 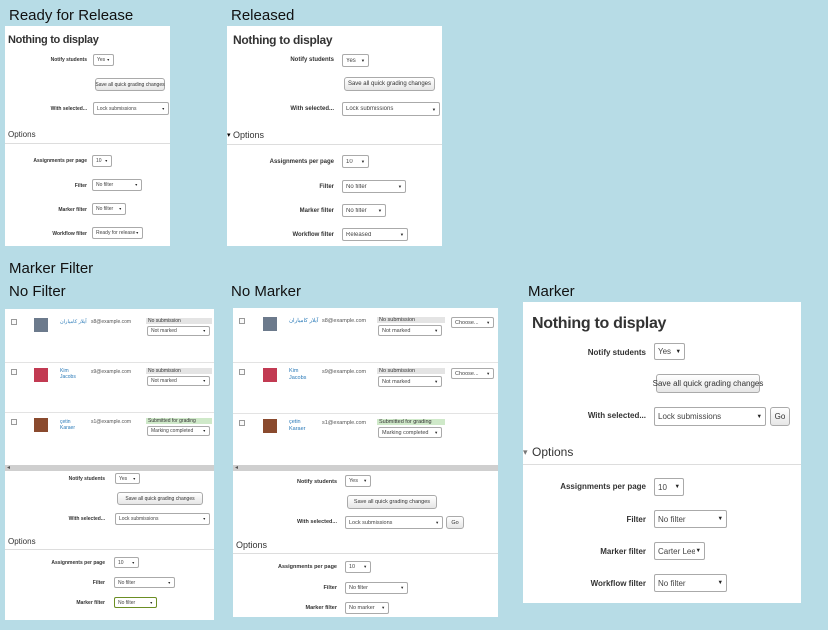 I want to click on status-badge: Submitted for grading, so click(x=179, y=421).